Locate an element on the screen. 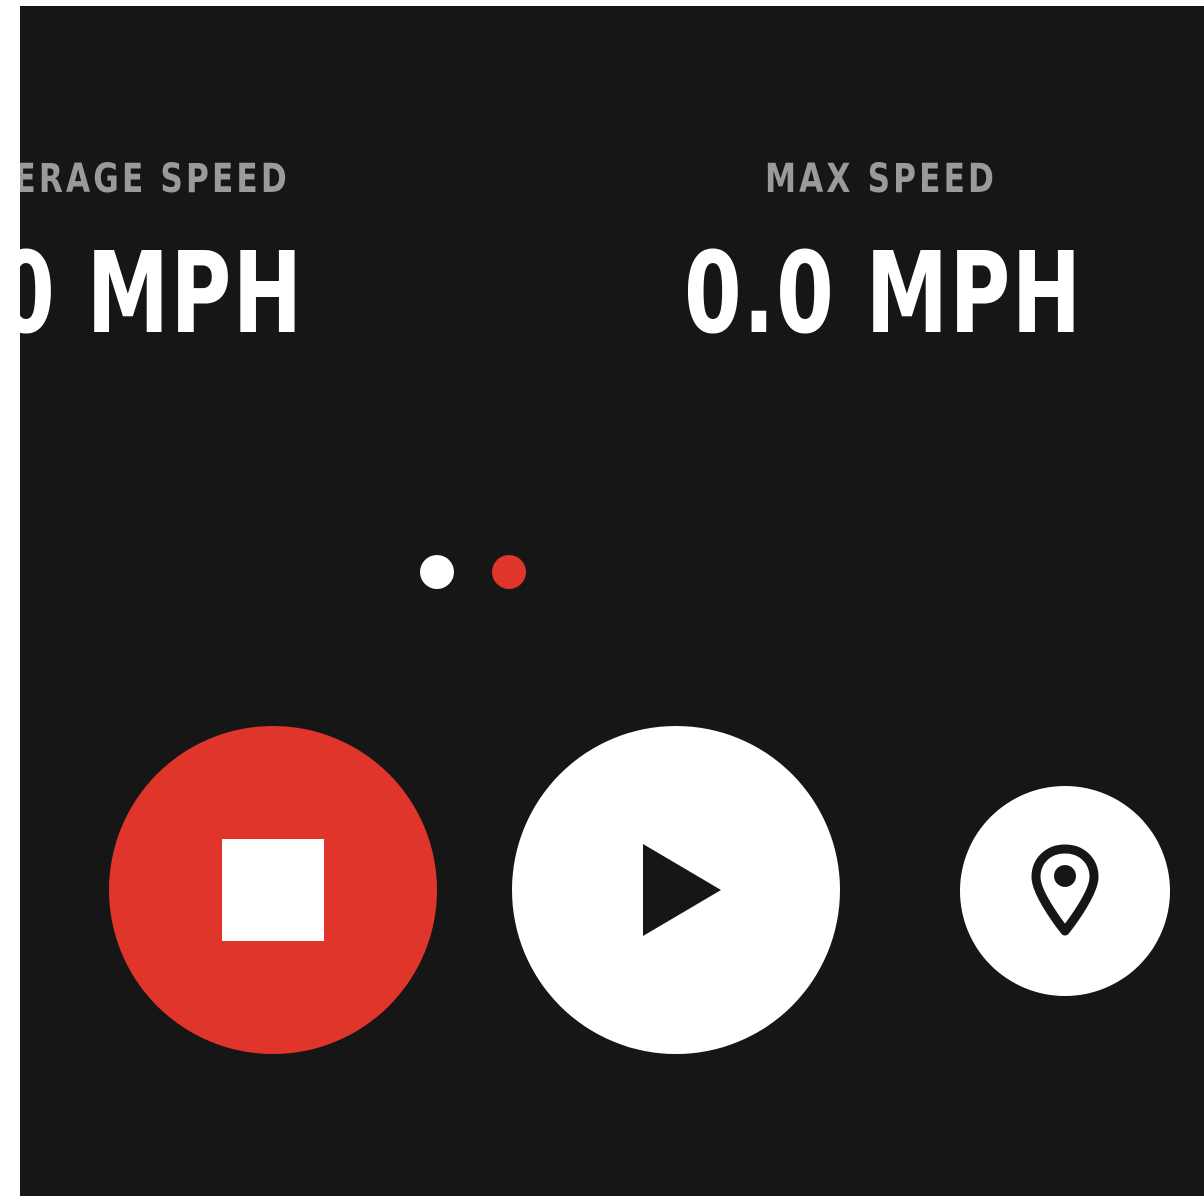 This screenshot has height=1202, width=1204. max-speed-label: MAX SPEED is located at coordinates (881, 179).